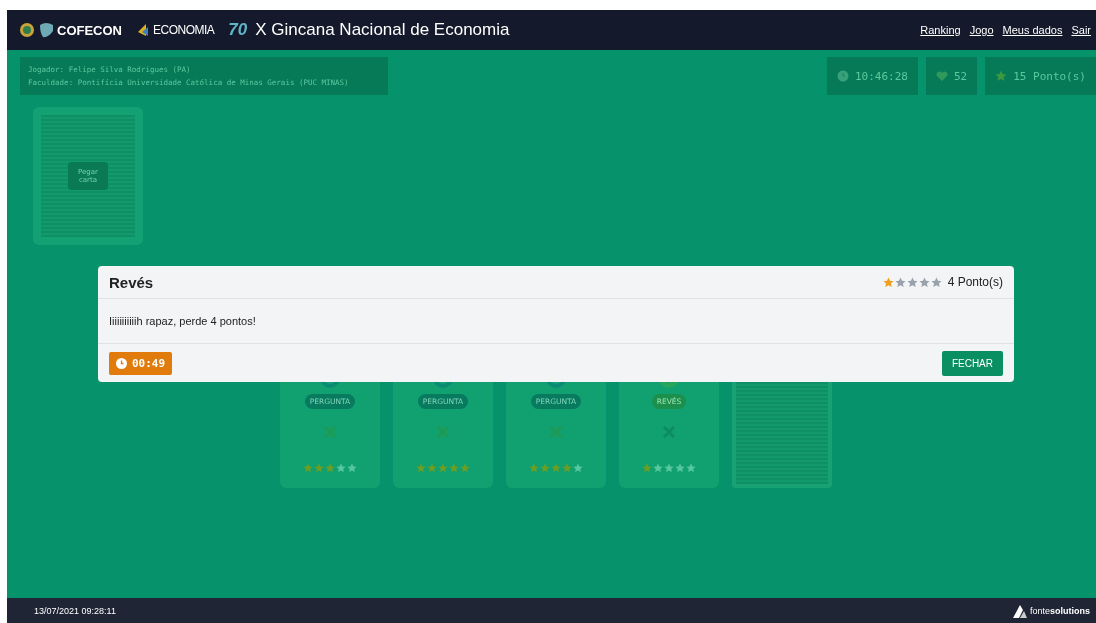 This screenshot has height=623, width=1096. I want to click on nav-link: Ranking, so click(940, 30).